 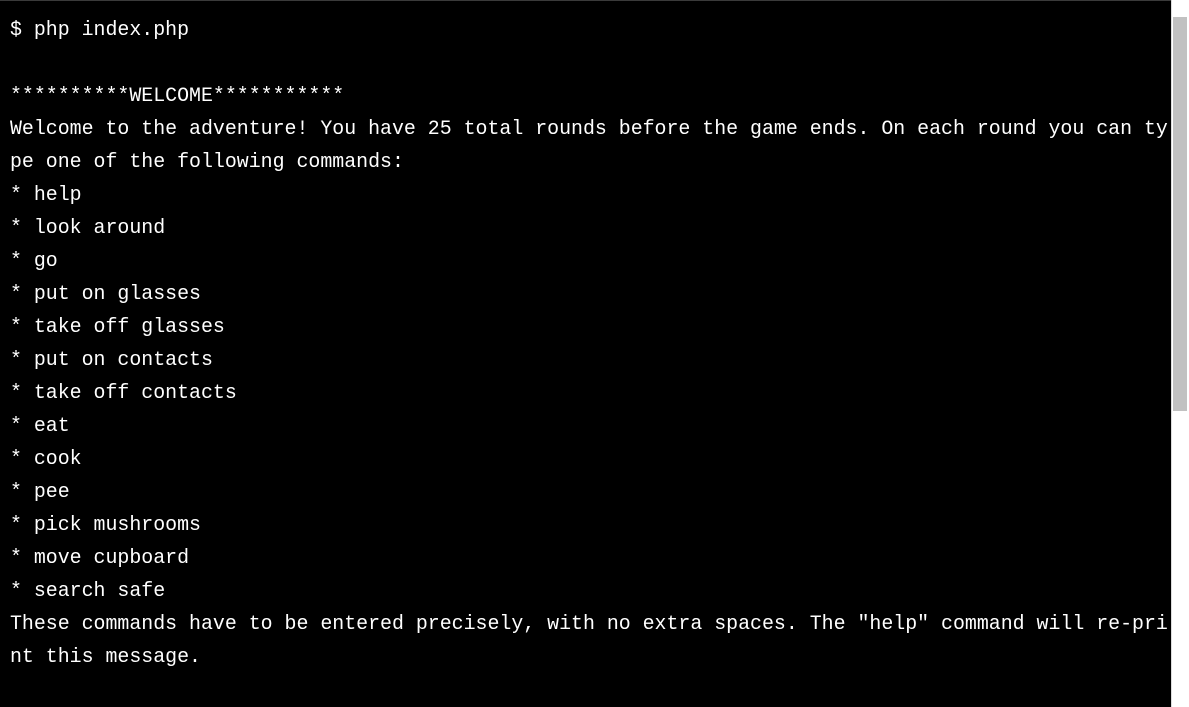 What do you see at coordinates (40, 491) in the screenshot?
I see `terminal-line-command-item: * pee` at bounding box center [40, 491].